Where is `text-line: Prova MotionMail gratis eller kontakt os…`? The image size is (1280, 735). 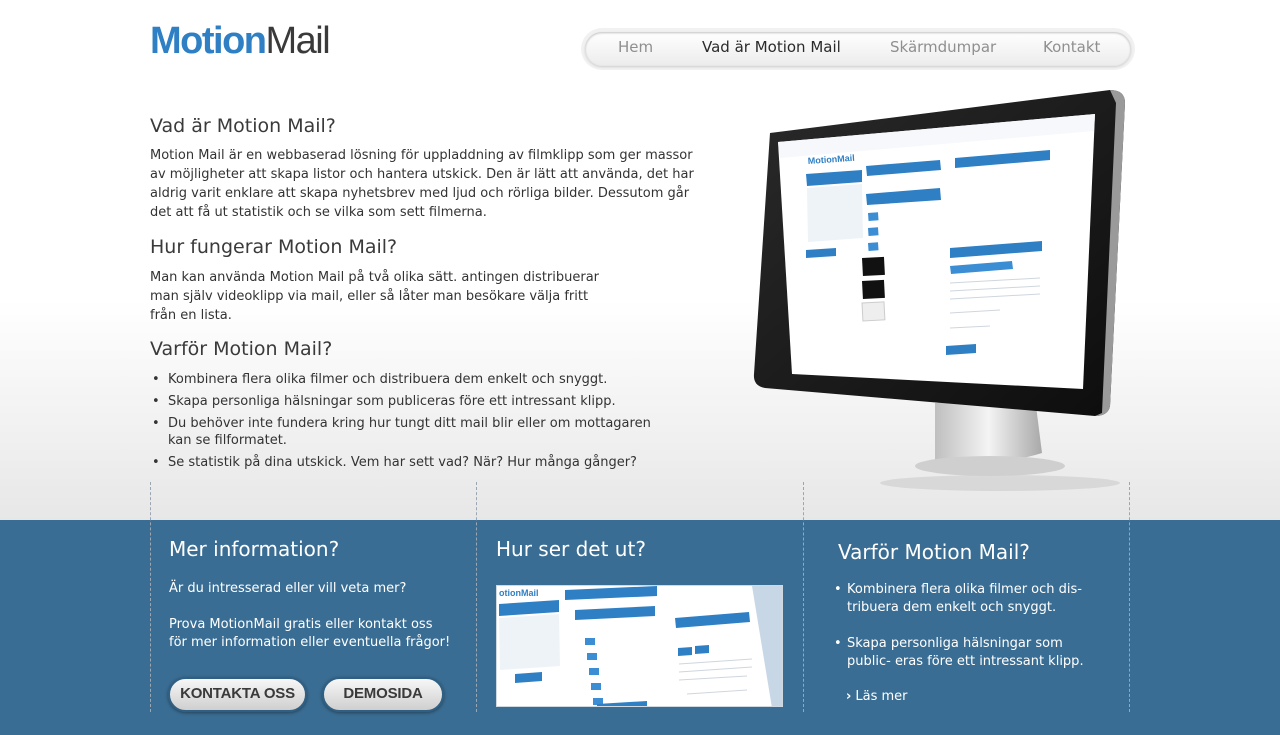
text-line: Prova MotionMail gratis eller kontakt os… is located at coordinates (301, 624).